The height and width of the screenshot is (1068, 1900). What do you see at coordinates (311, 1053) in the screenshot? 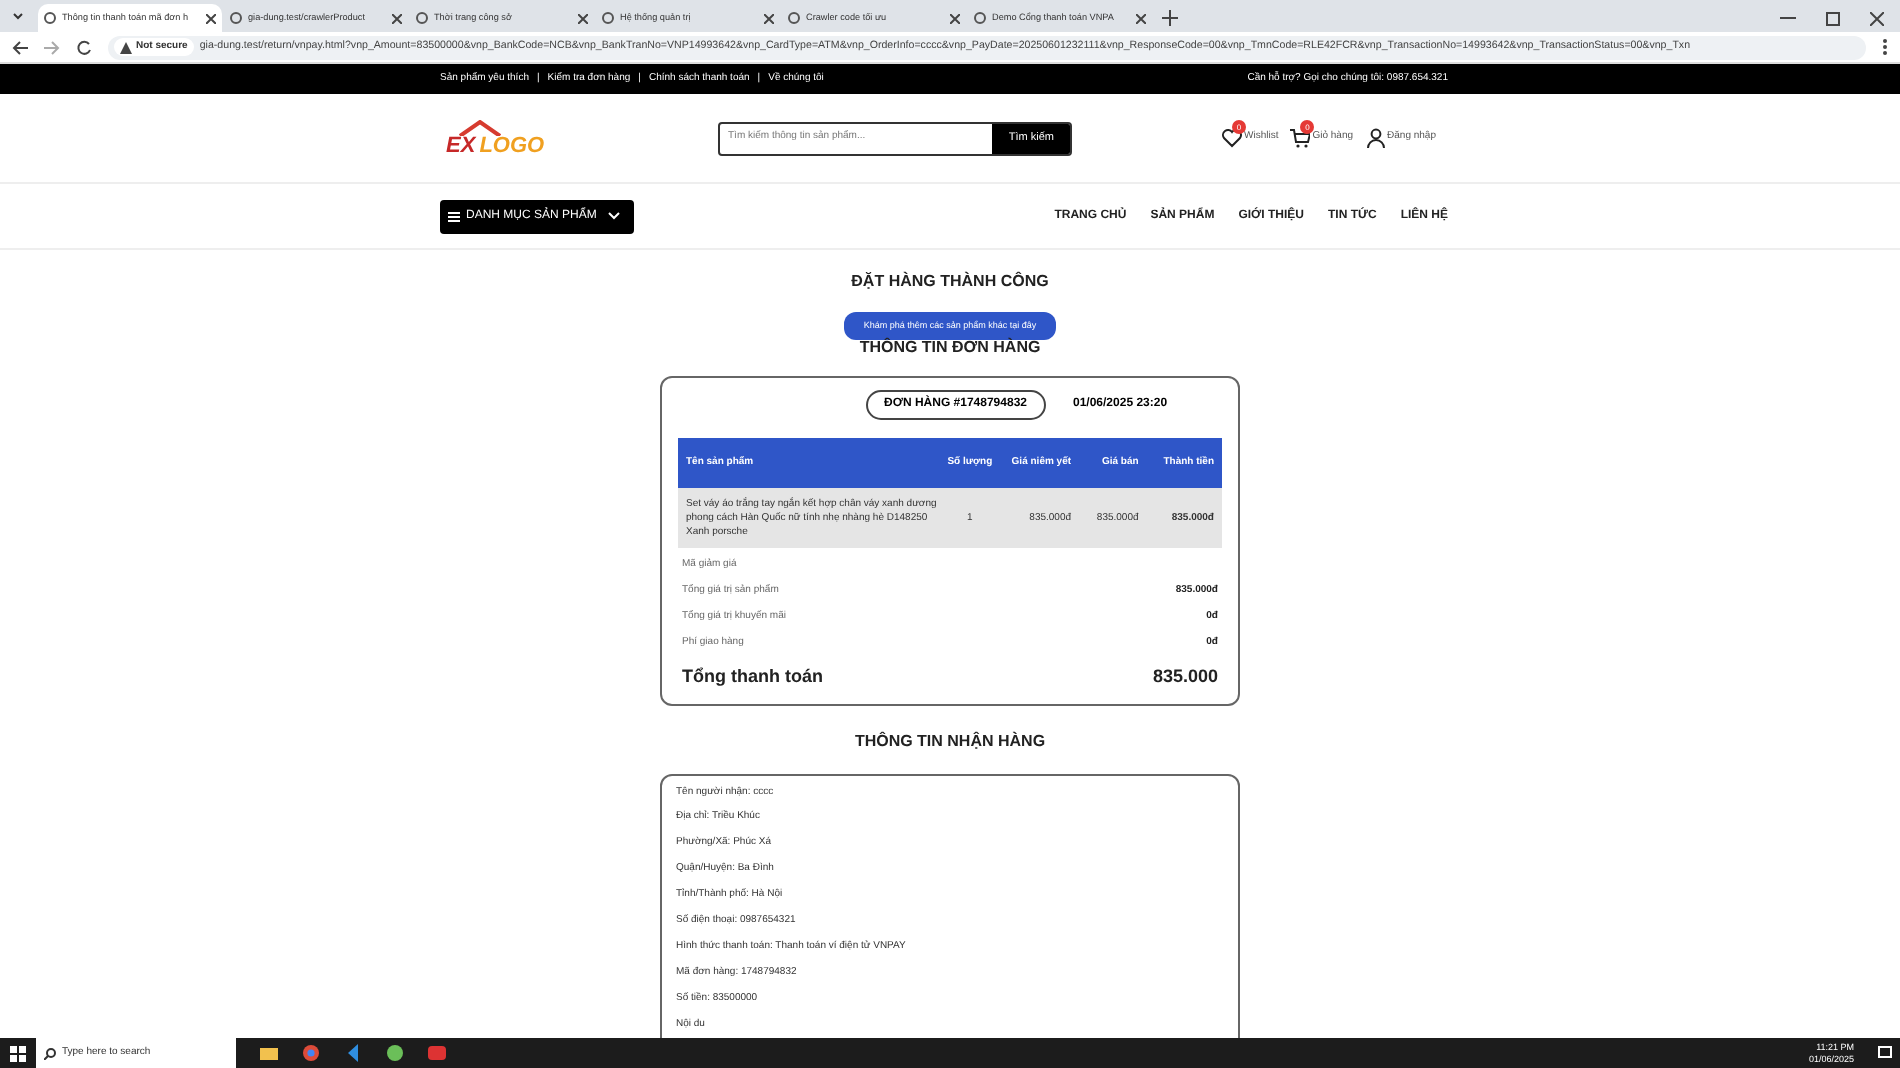
I see `browser-icon` at bounding box center [311, 1053].